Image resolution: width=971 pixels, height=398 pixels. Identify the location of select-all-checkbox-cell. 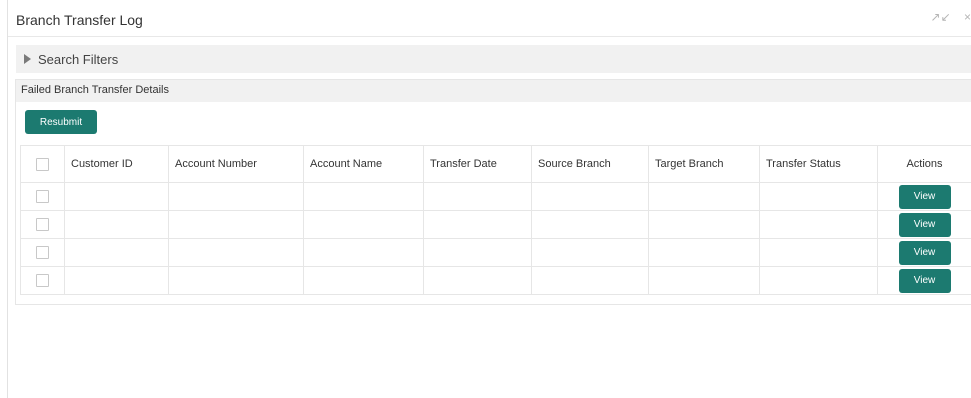
(42, 164).